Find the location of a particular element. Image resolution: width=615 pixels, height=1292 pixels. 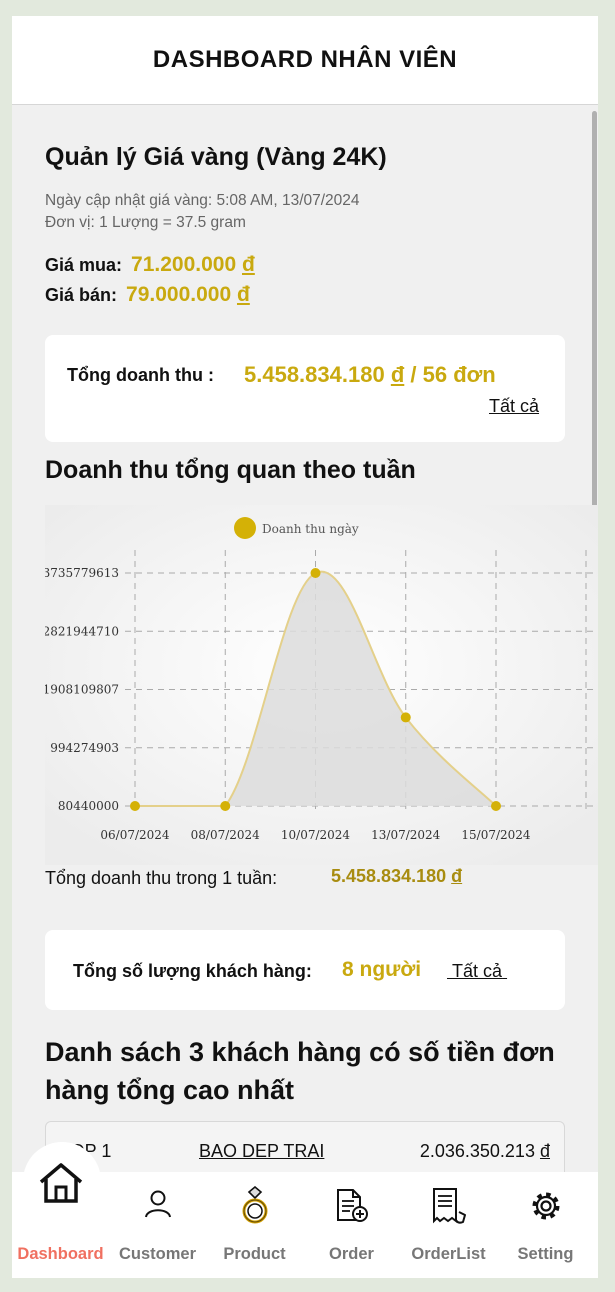

nav-product: Product is located at coordinates (254, 1225).